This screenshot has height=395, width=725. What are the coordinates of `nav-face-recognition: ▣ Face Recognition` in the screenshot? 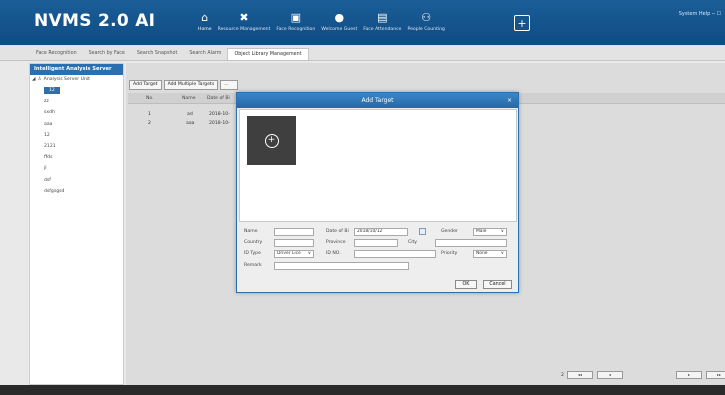 It's located at (296, 20).